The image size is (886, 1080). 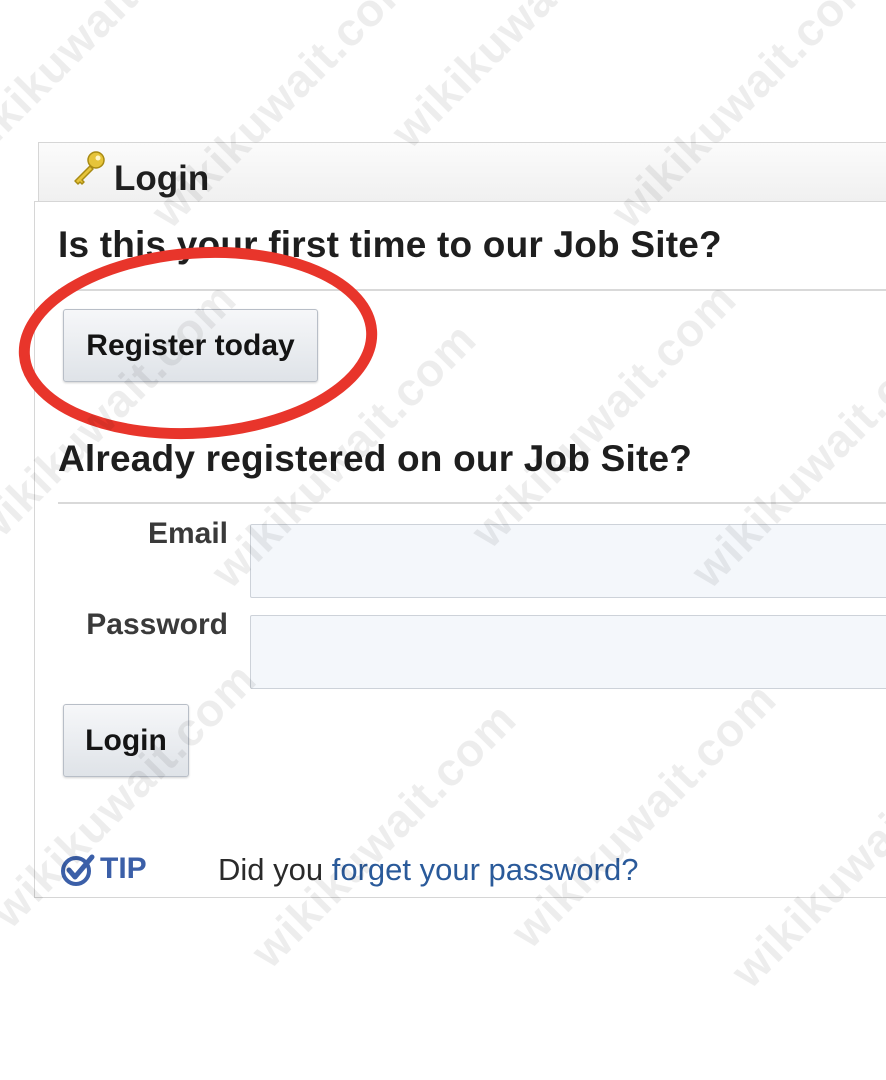 What do you see at coordinates (190, 345) in the screenshot?
I see `register-today-button: Register today` at bounding box center [190, 345].